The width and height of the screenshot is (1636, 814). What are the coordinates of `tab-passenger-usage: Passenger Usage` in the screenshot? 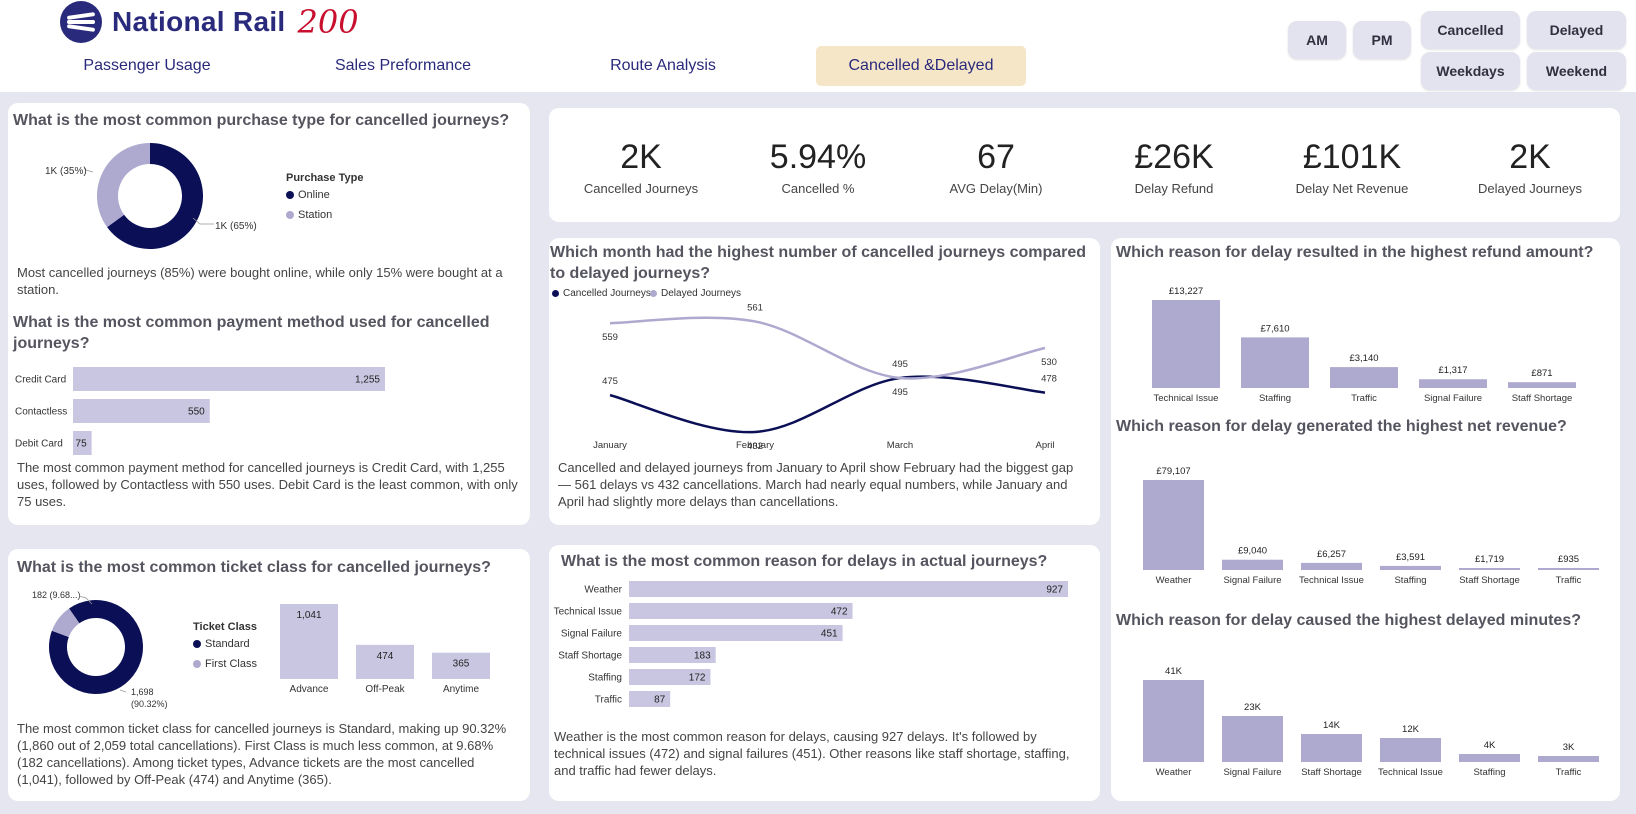 It's located at (147, 66).